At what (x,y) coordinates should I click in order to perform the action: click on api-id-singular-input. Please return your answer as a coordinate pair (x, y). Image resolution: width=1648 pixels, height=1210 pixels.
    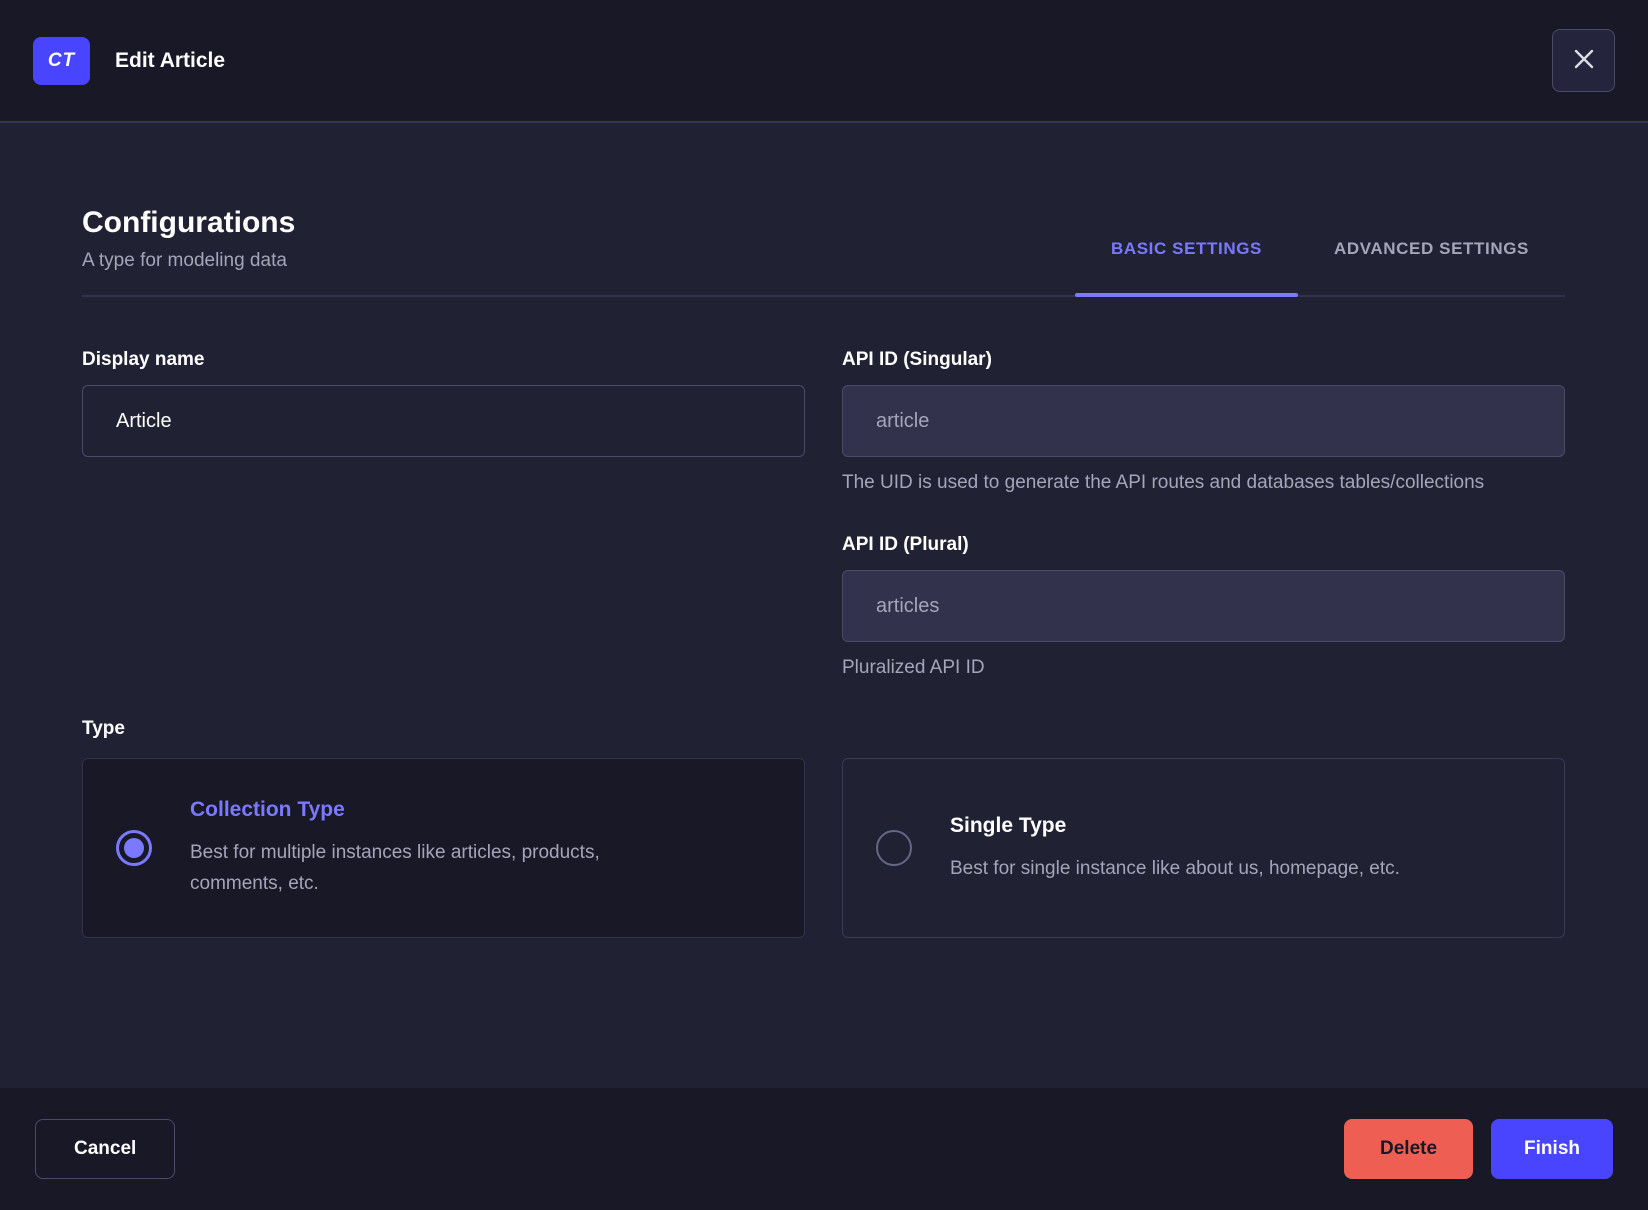
    Looking at the image, I should click on (1203, 421).